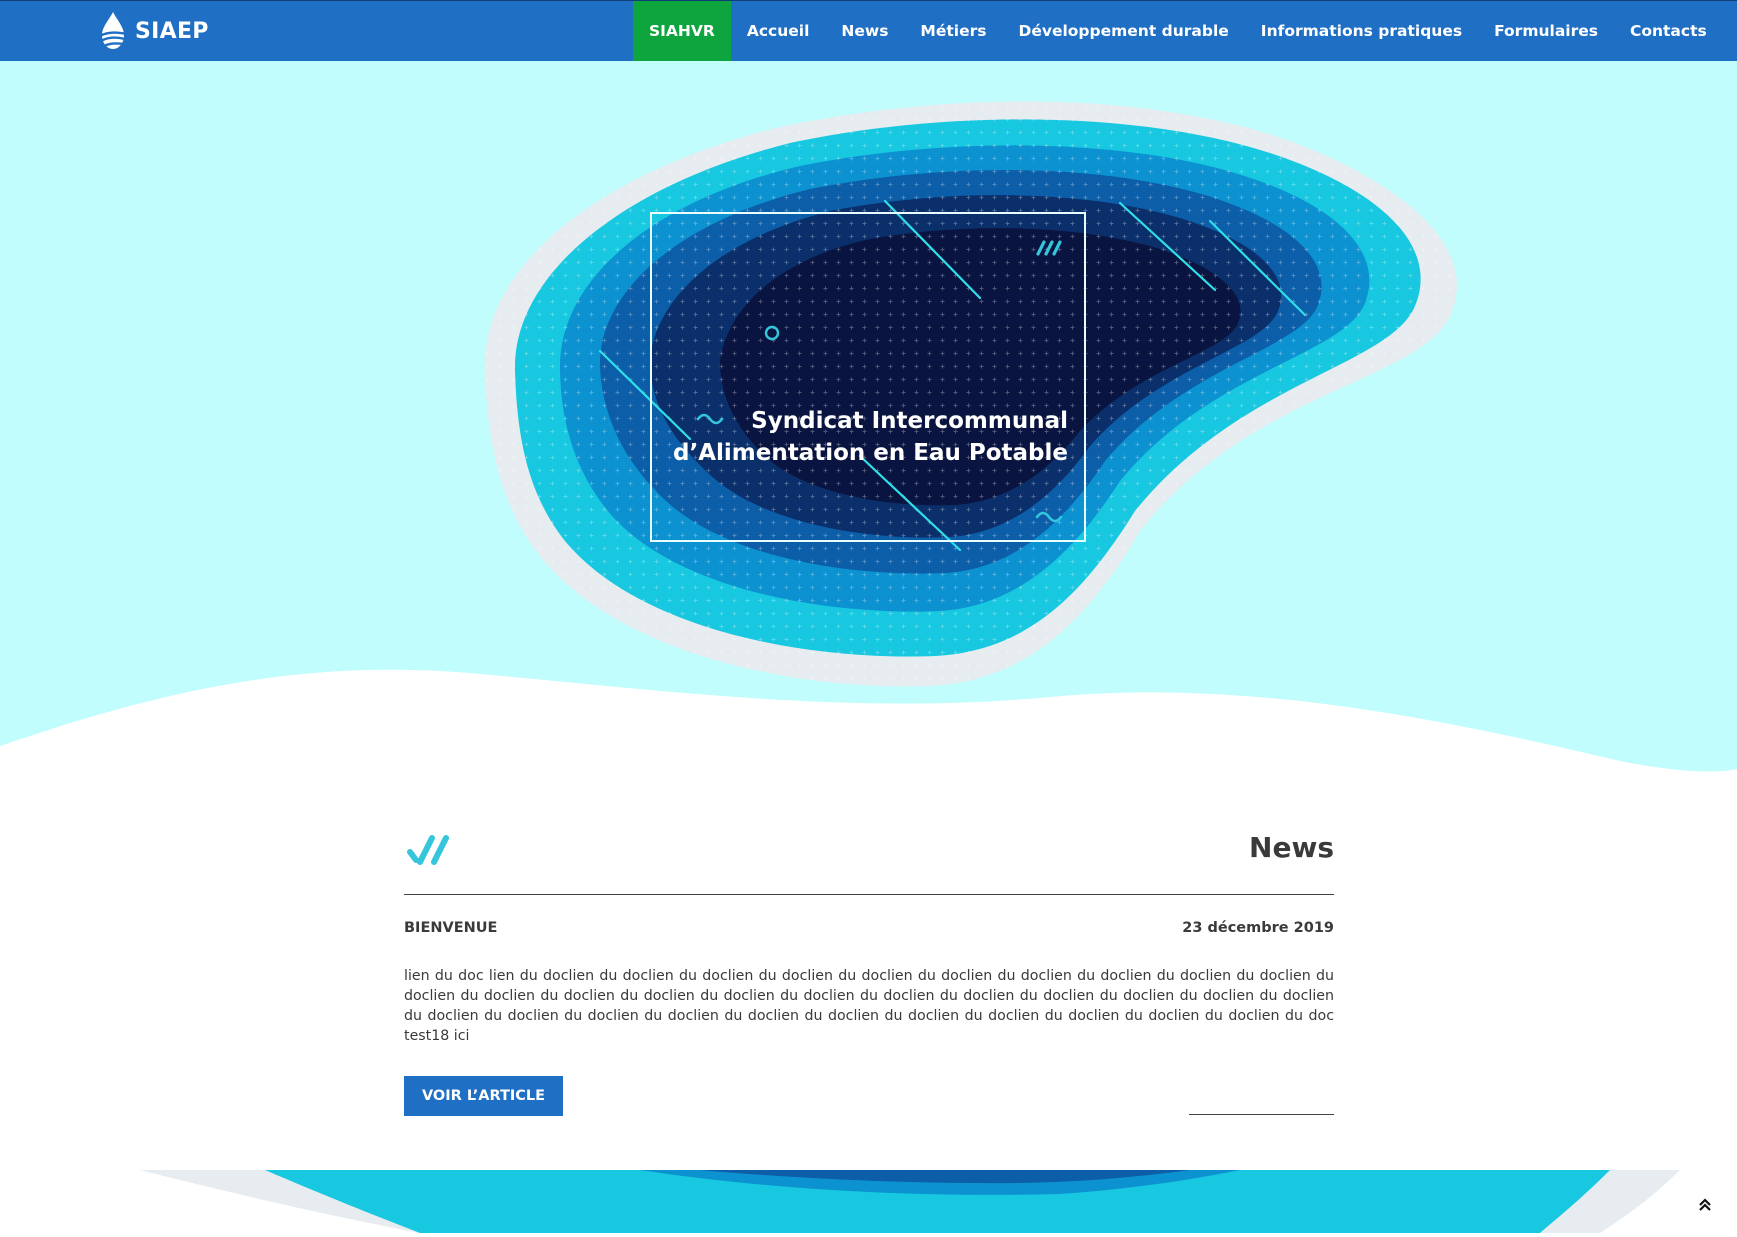 This screenshot has height=1237, width=1737. What do you see at coordinates (113, 30) in the screenshot?
I see `water-drop-logo-icon` at bounding box center [113, 30].